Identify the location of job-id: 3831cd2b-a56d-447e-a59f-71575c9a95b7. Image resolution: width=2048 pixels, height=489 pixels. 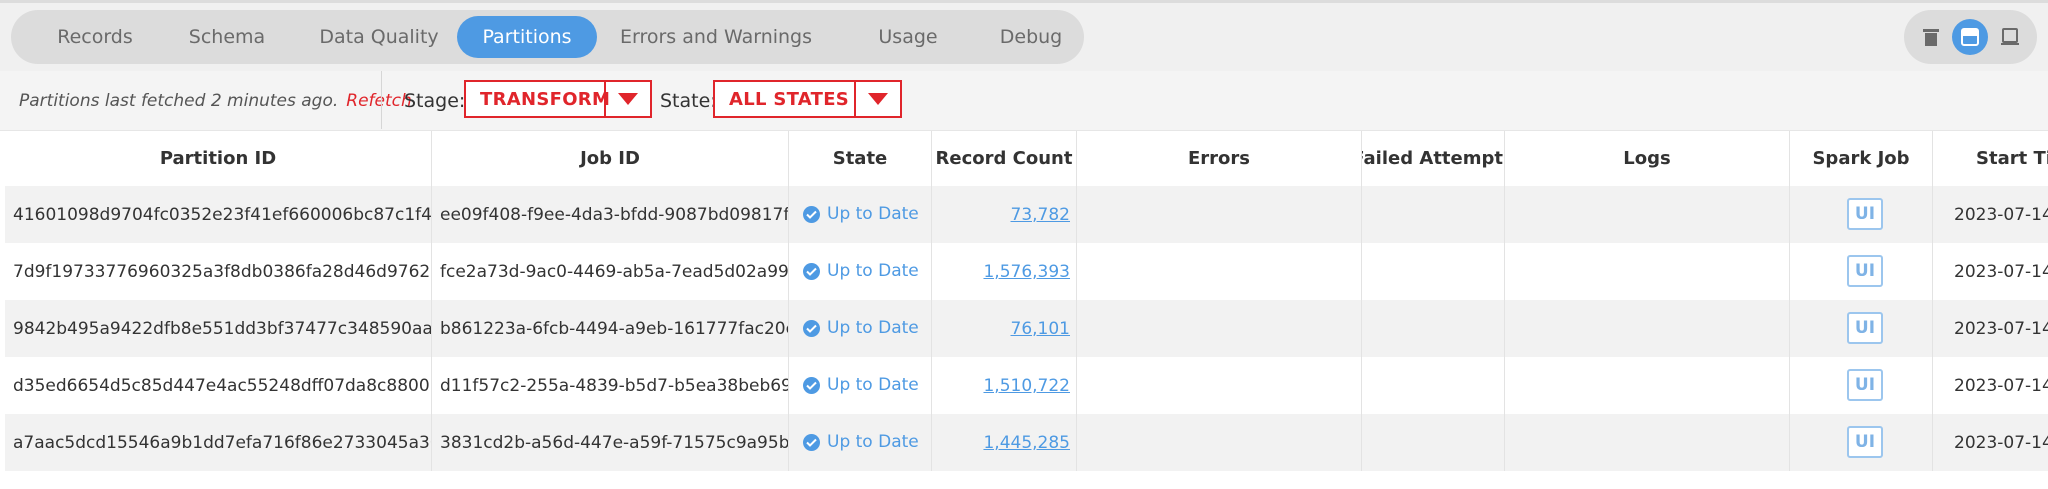
(614, 443).